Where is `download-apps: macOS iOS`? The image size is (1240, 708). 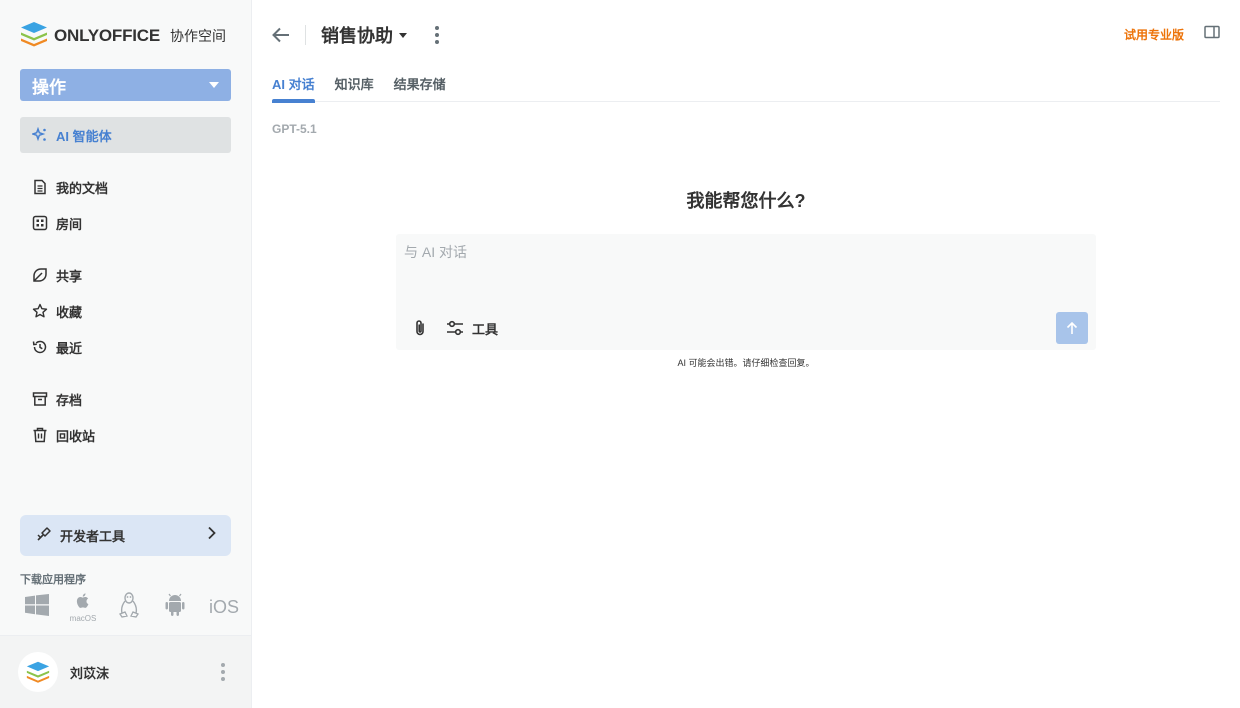
download-apps: macOS iOS is located at coordinates (132, 607).